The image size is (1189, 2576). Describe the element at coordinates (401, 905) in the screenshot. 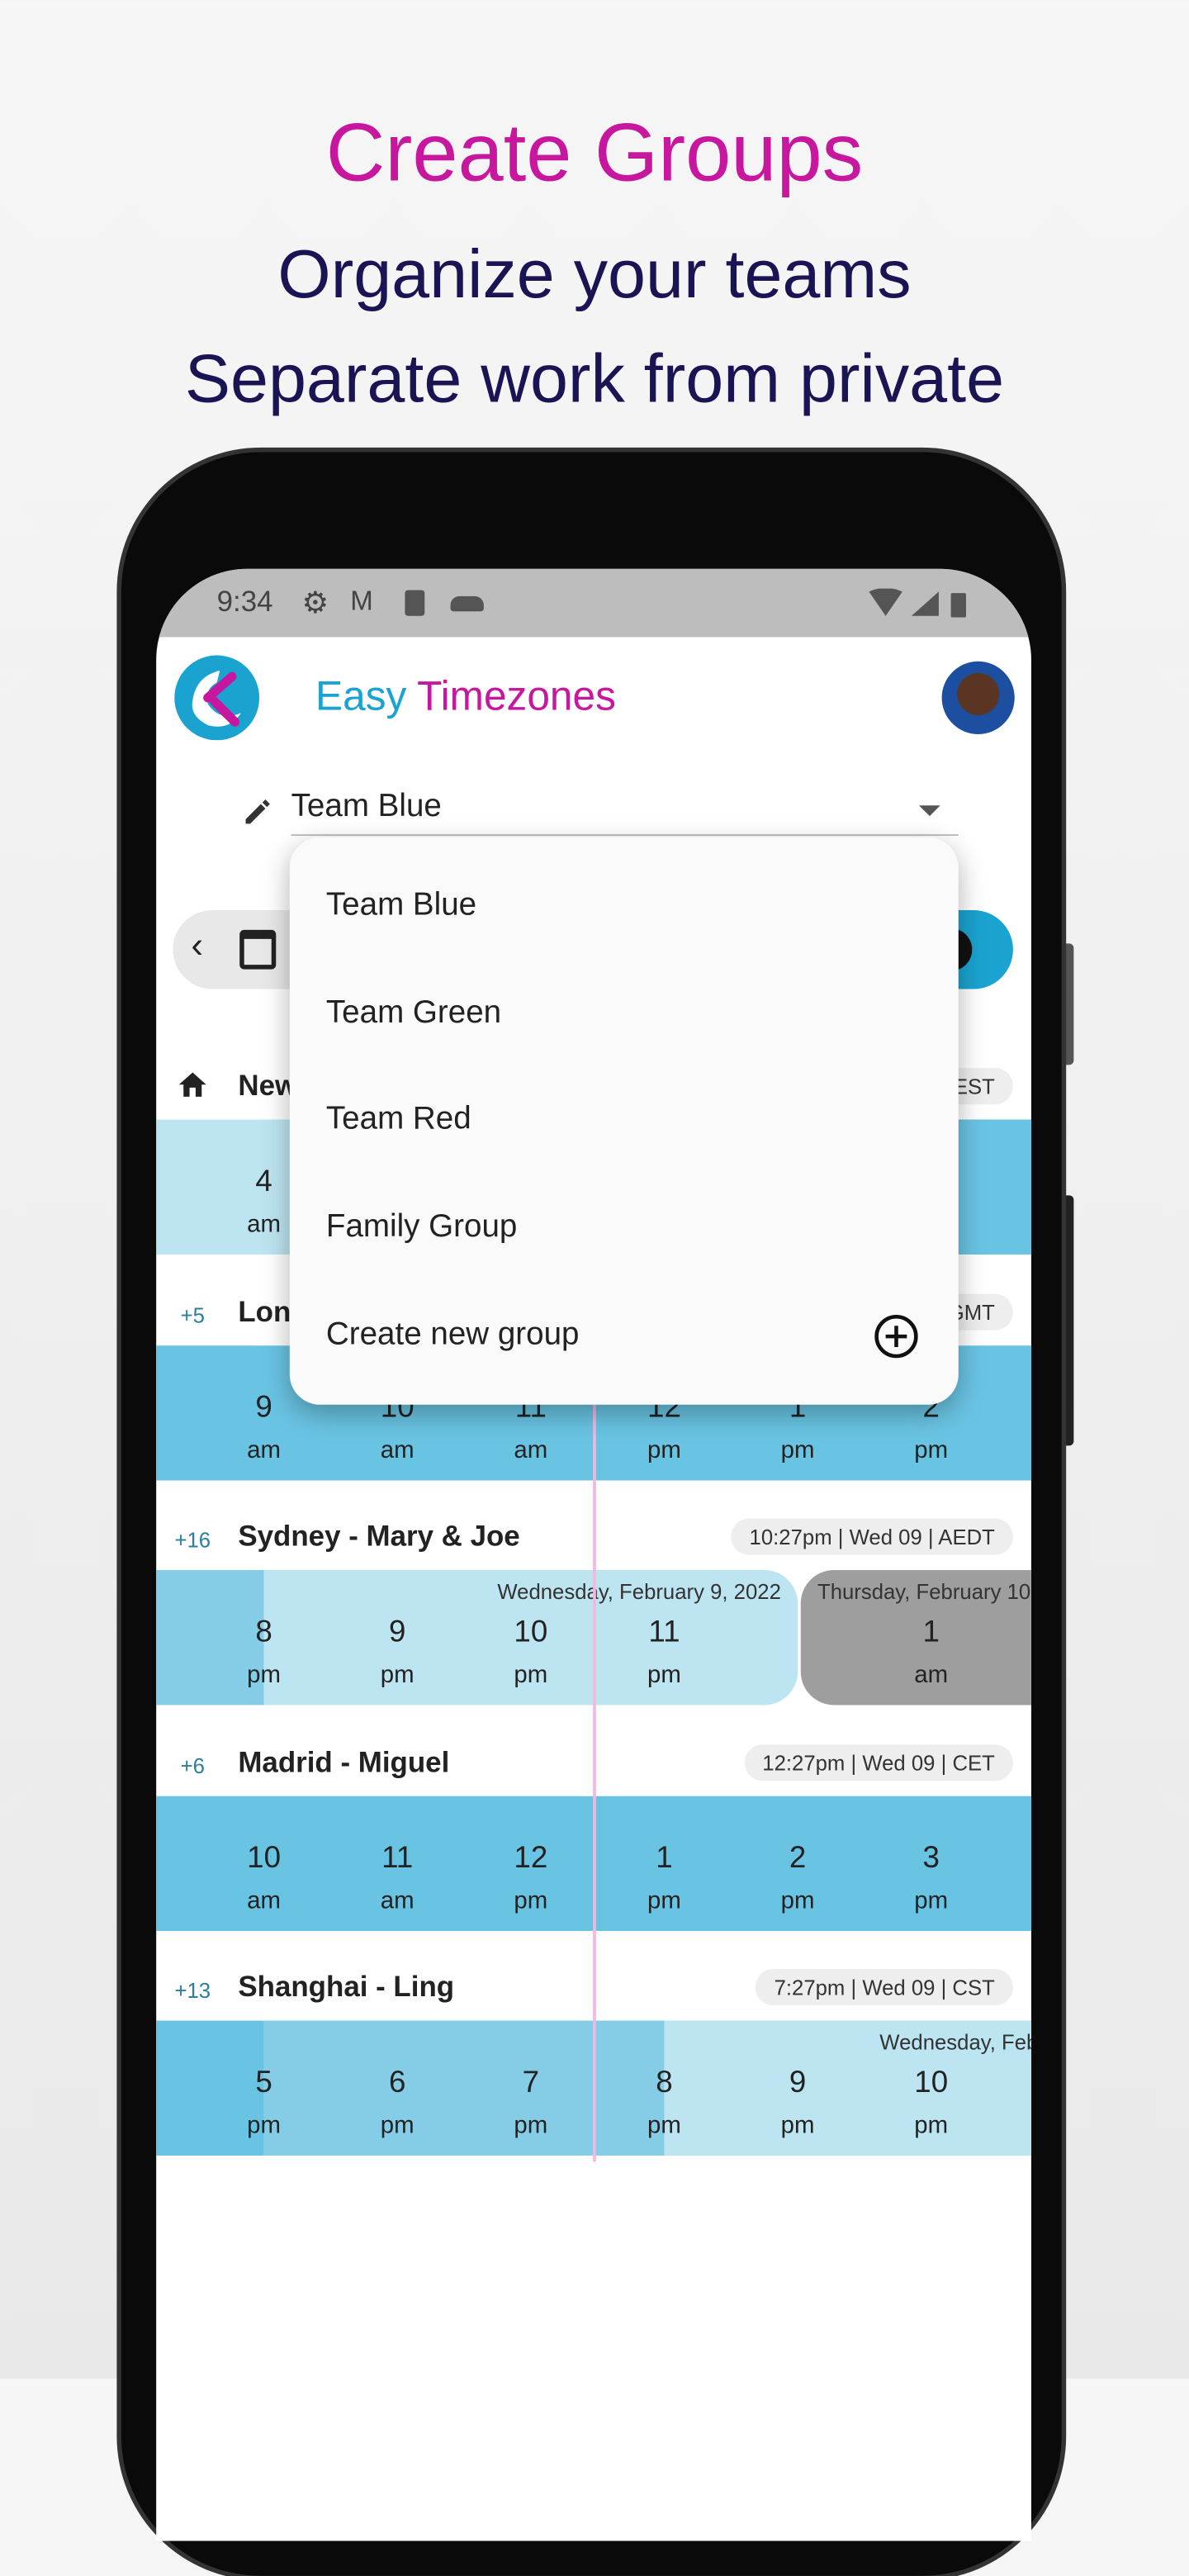

I see `menu-item-team-blue: Team Blue` at that location.